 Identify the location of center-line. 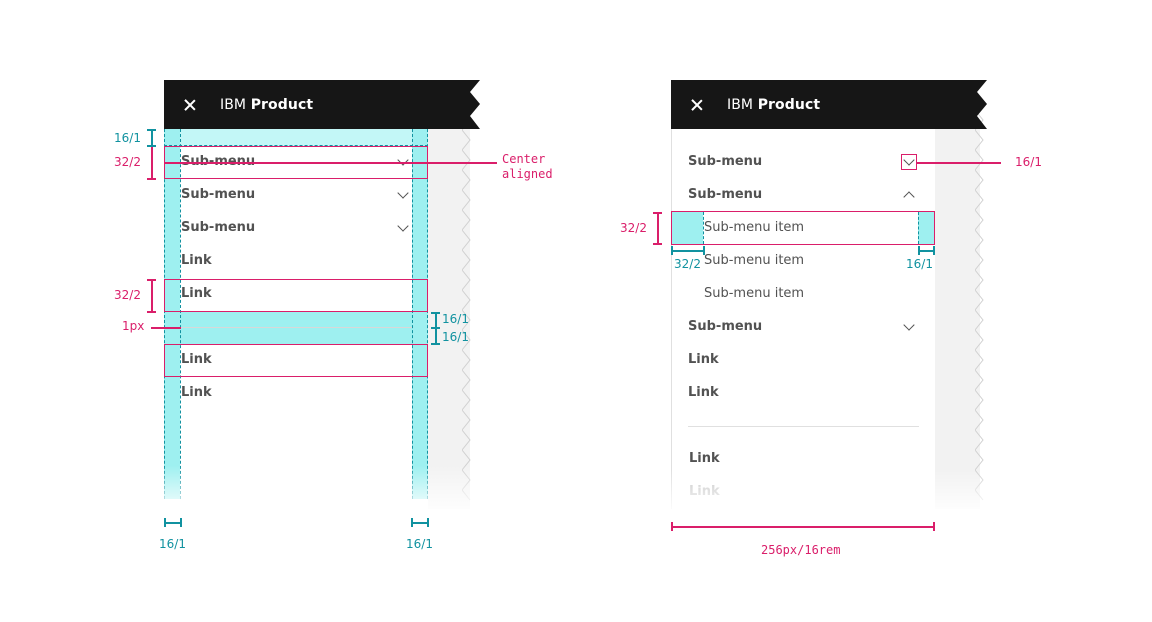
(330, 163).